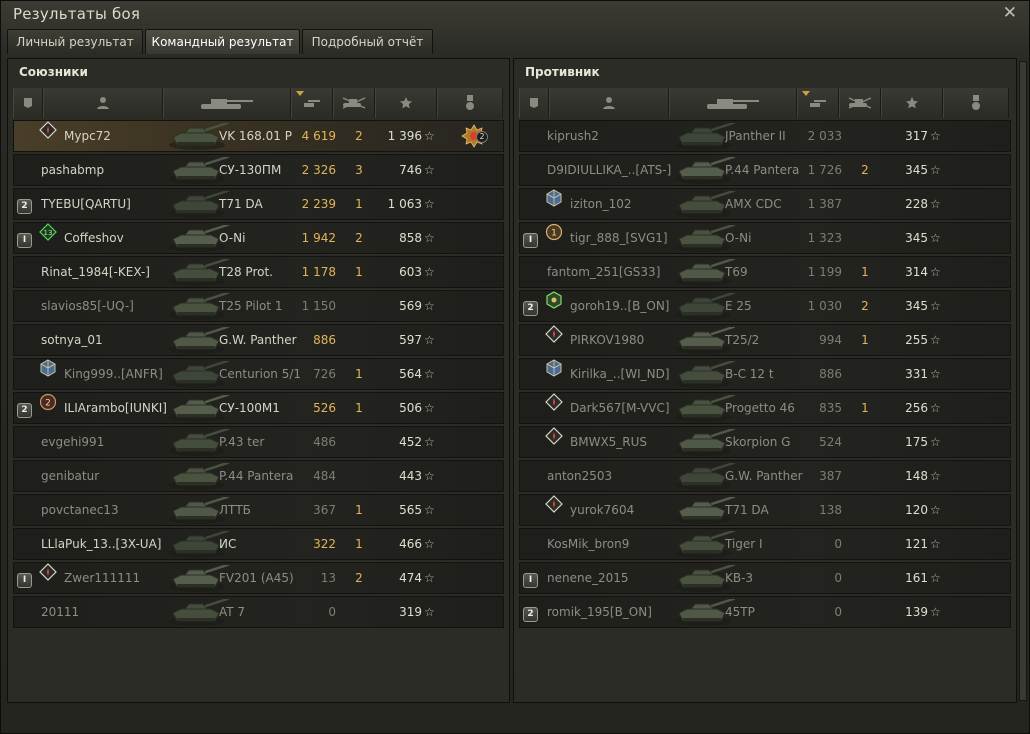 The height and width of the screenshot is (734, 1030). Describe the element at coordinates (765, 136) in the screenshot. I see `table-row: kiprush2 JPanther II 2 033 317 ☆` at that location.